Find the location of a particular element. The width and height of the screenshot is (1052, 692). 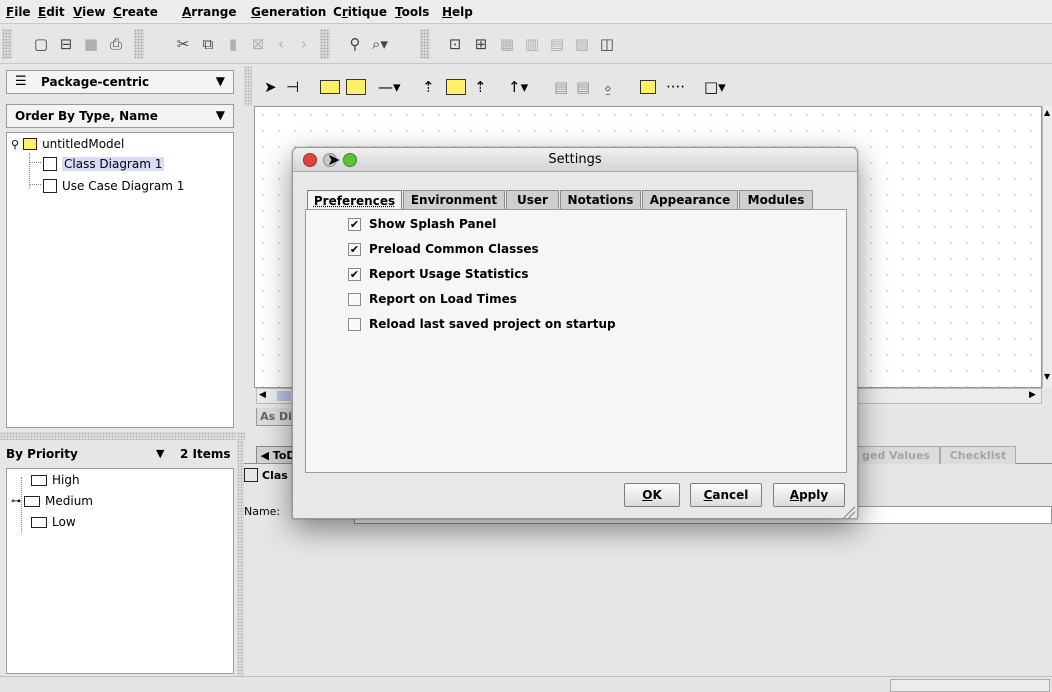

interface-tool-icon is located at coordinates (456, 87).